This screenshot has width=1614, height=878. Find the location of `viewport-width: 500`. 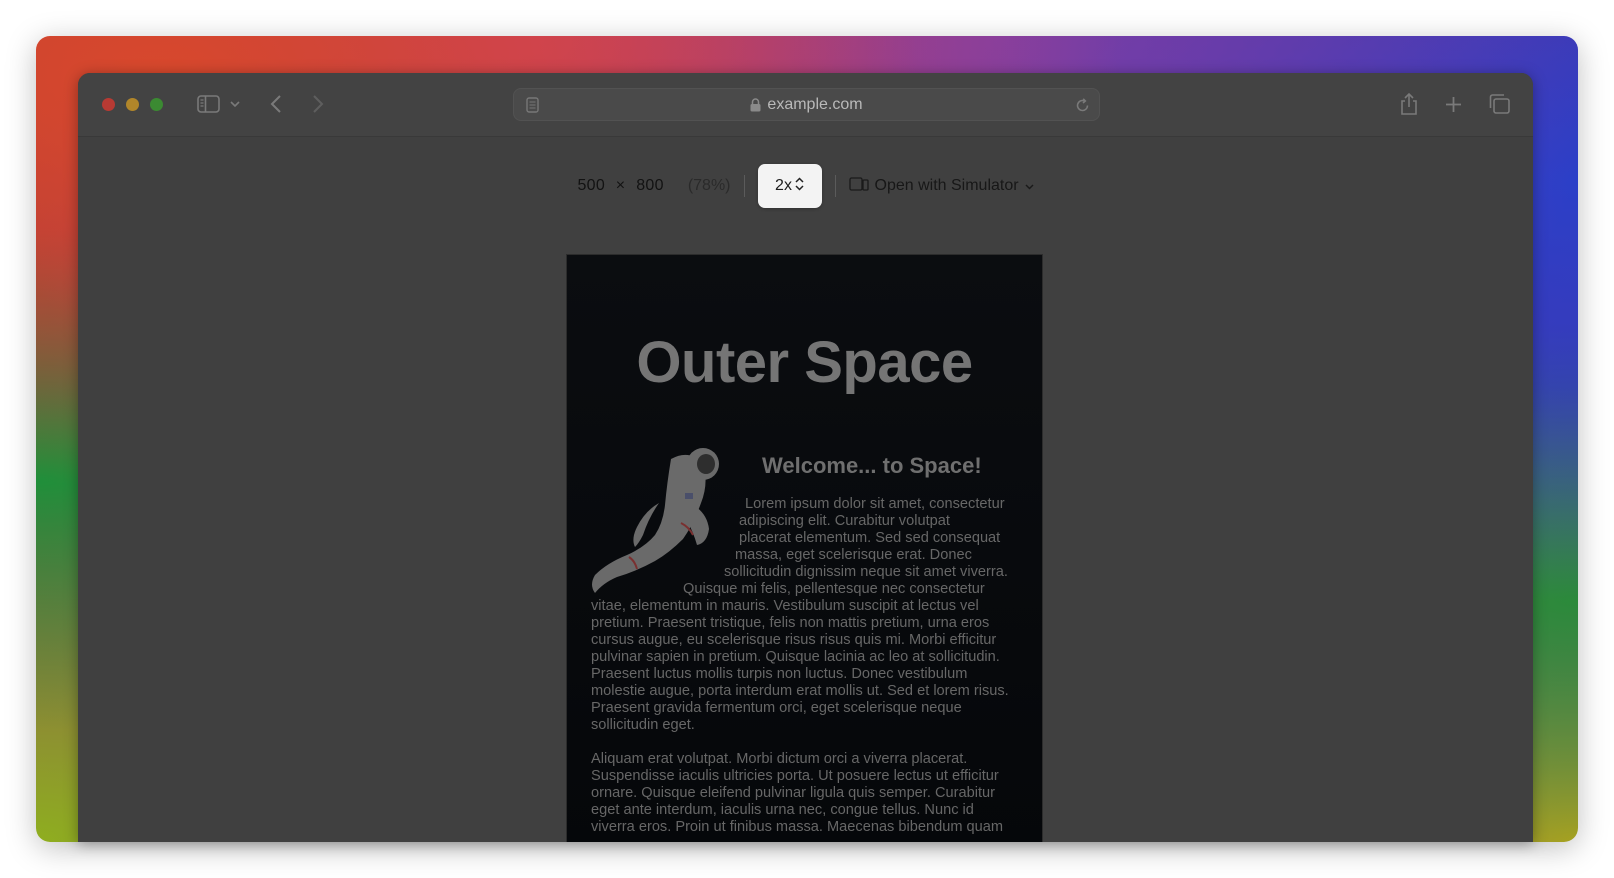

viewport-width: 500 is located at coordinates (591, 185).